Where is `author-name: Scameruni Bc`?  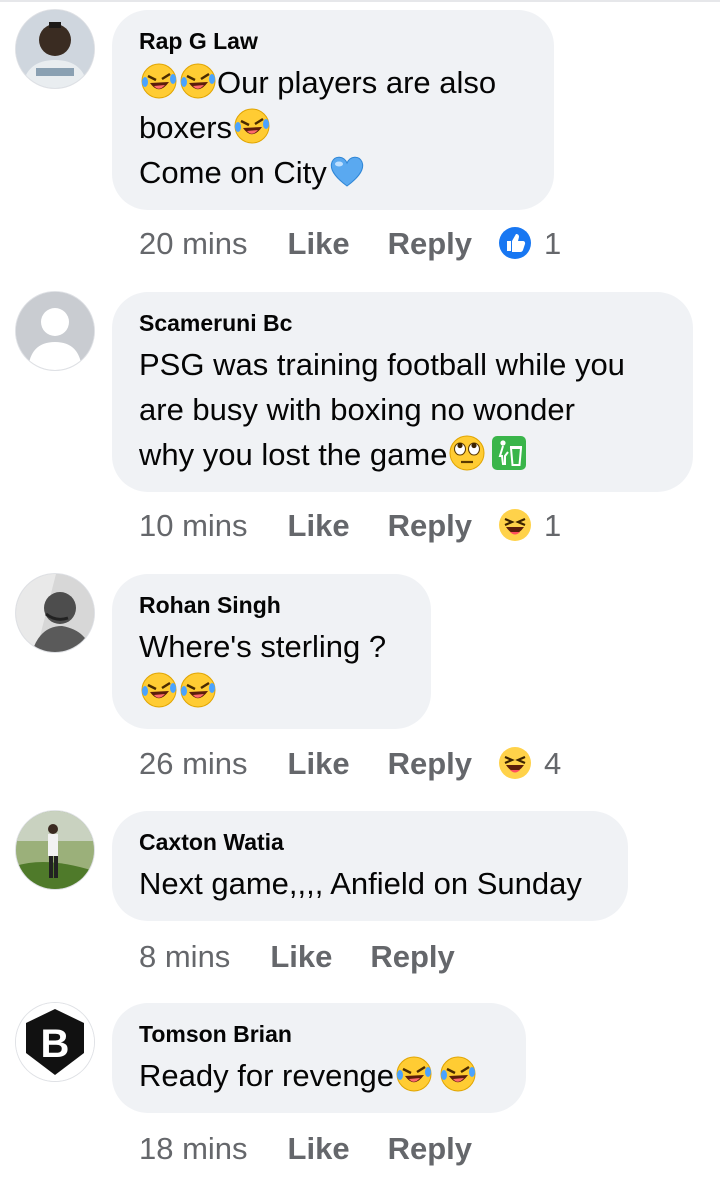 author-name: Scameruni Bc is located at coordinates (402, 323).